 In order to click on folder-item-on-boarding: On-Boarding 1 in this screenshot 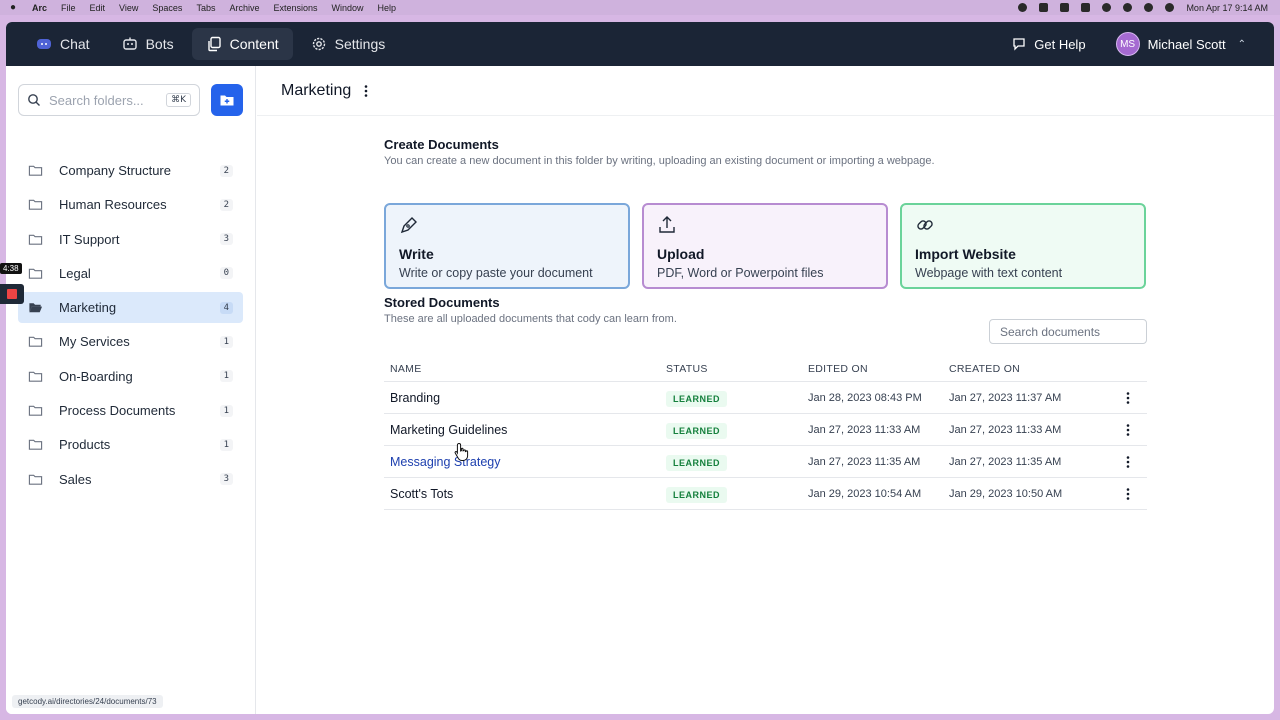, I will do `click(130, 376)`.